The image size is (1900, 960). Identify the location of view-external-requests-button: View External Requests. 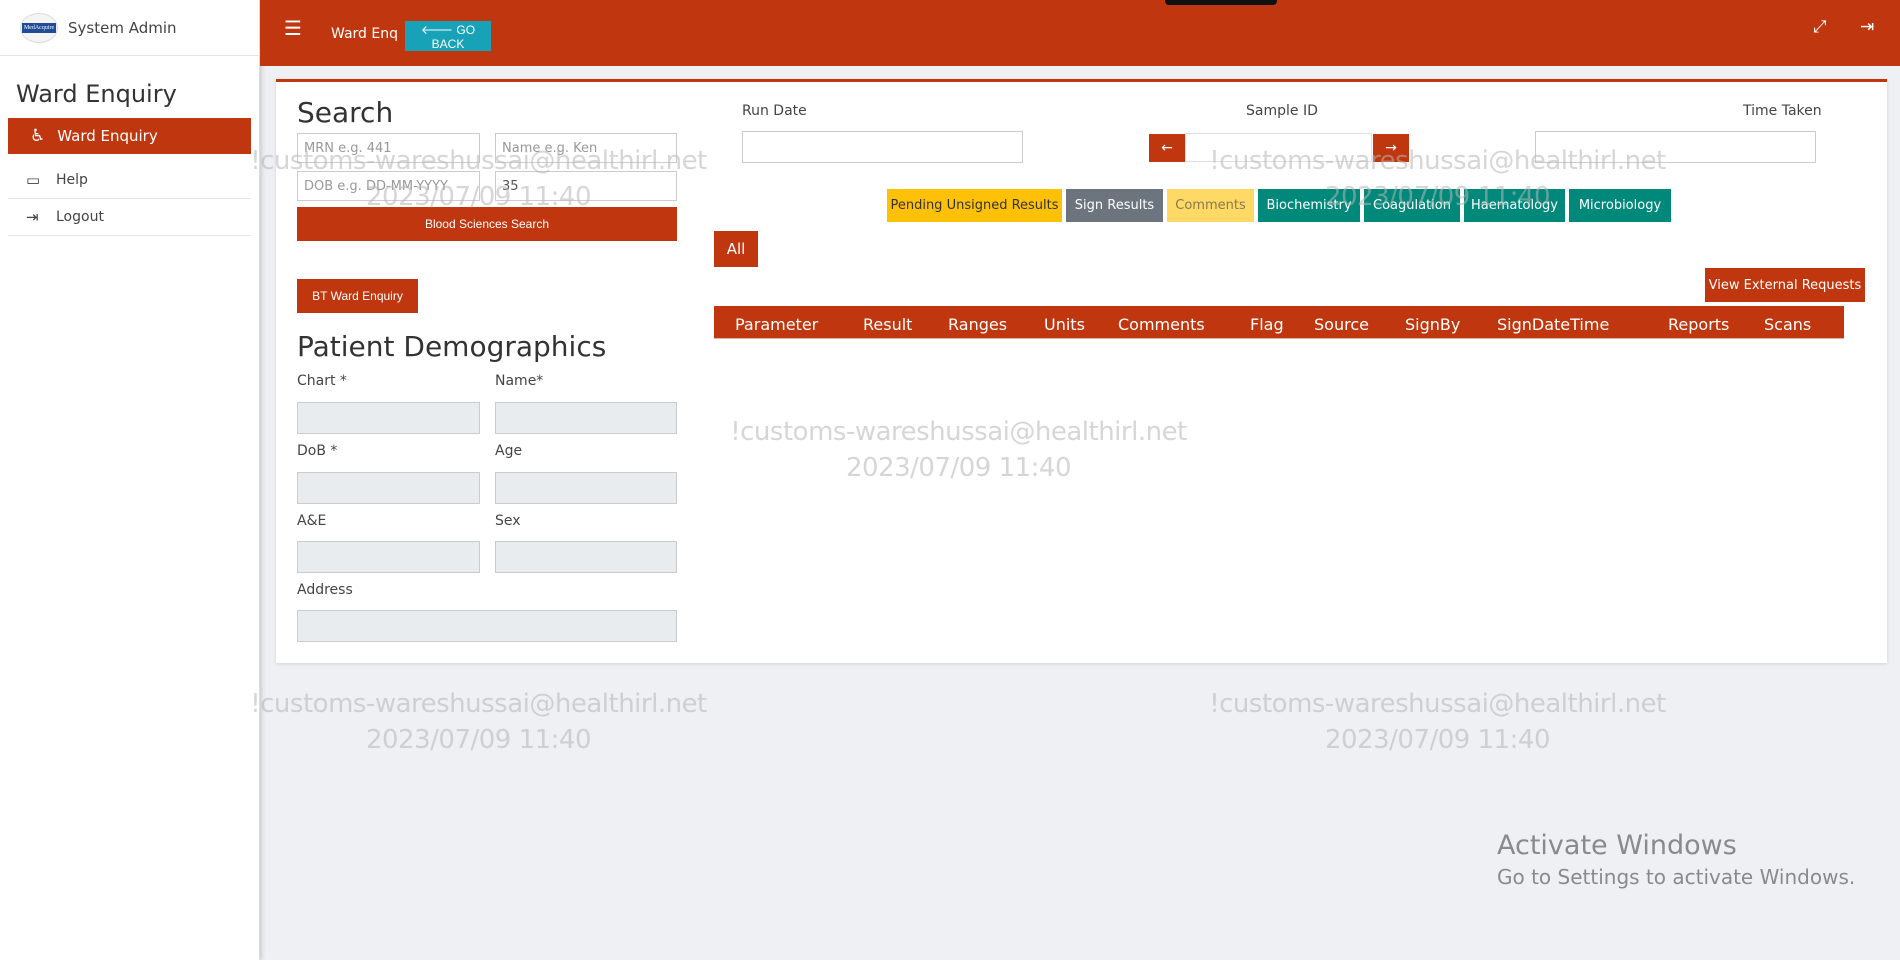
(1785, 285).